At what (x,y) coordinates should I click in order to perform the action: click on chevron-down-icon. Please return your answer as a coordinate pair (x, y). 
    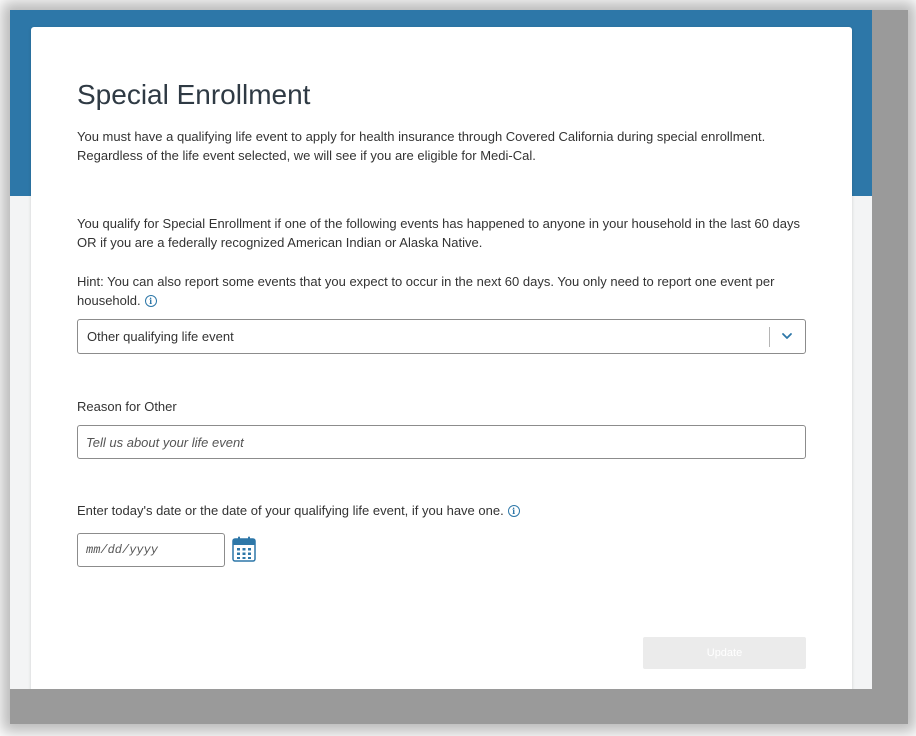
    Looking at the image, I should click on (787, 336).